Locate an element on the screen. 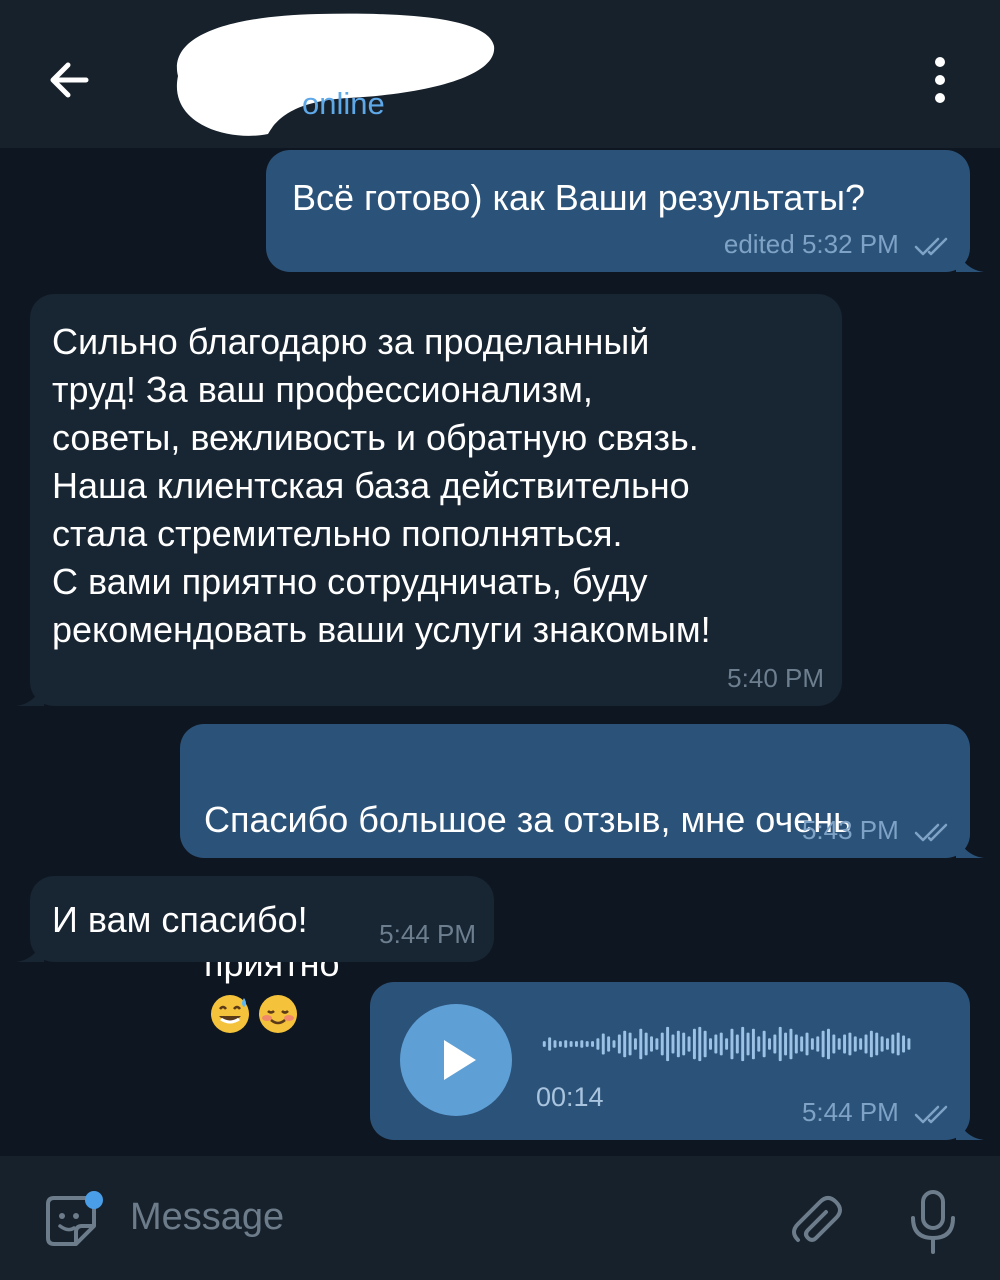 The width and height of the screenshot is (1000, 1280). contact-status: online is located at coordinates (343, 103).